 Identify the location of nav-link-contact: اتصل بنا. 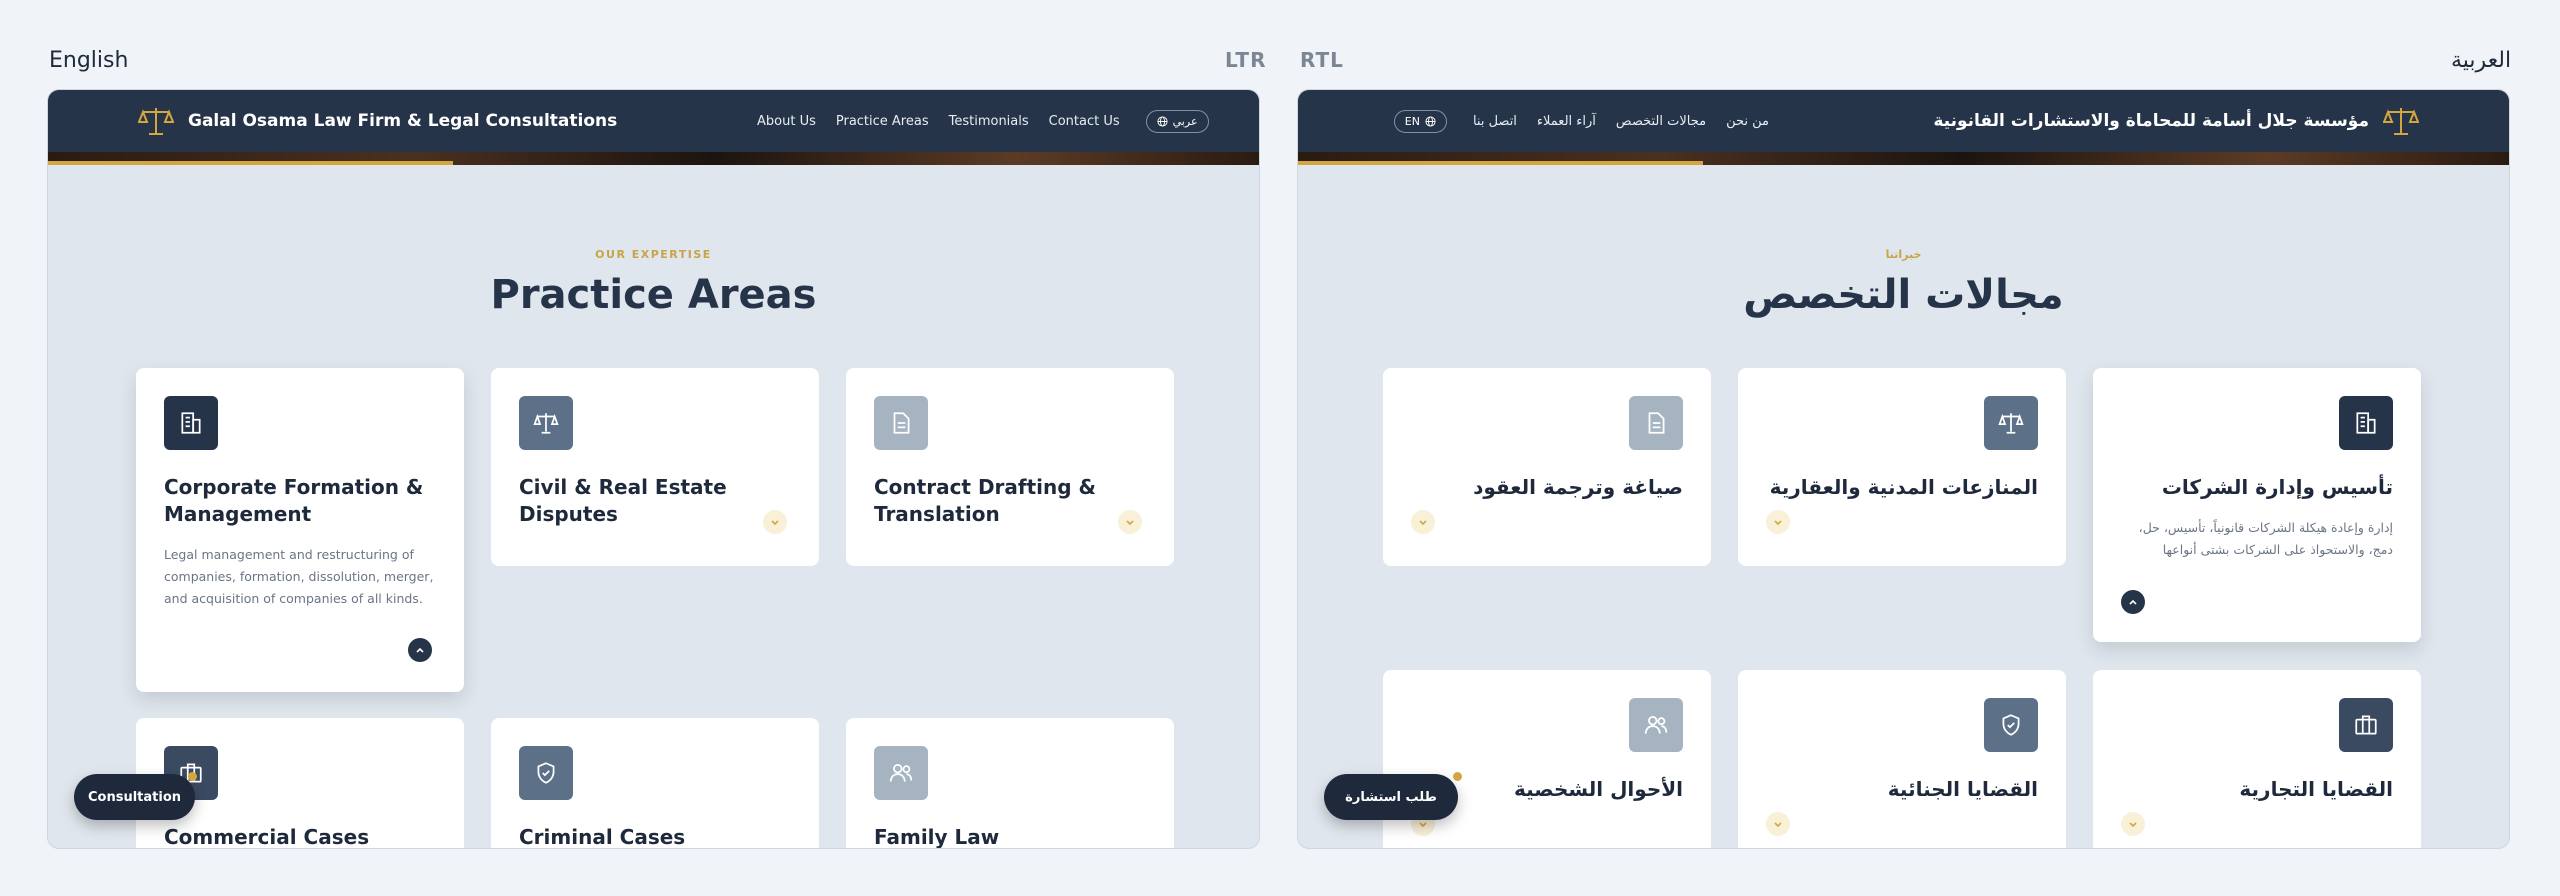
(1495, 121).